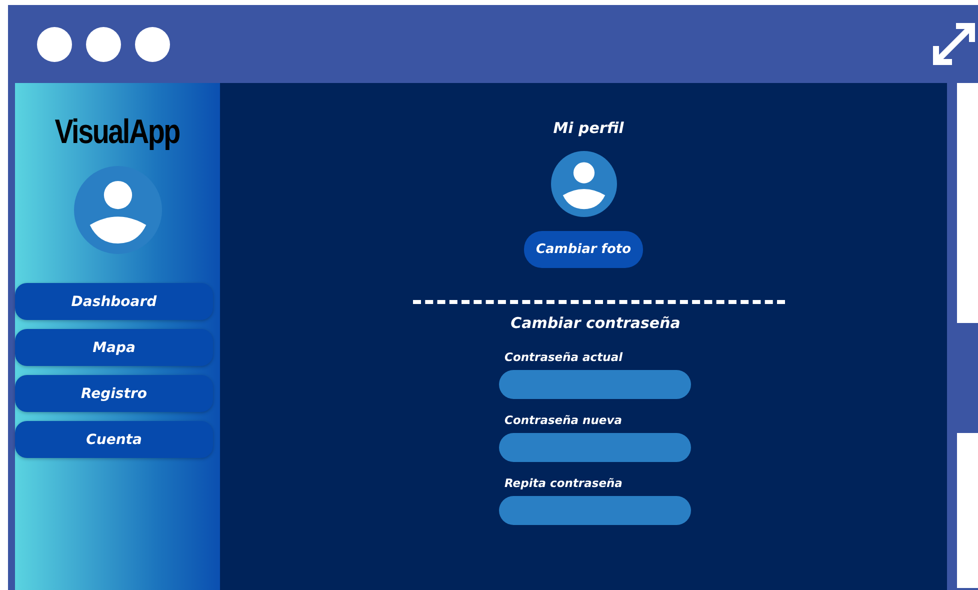  I want to click on app-logo: VisualApp, so click(117, 132).